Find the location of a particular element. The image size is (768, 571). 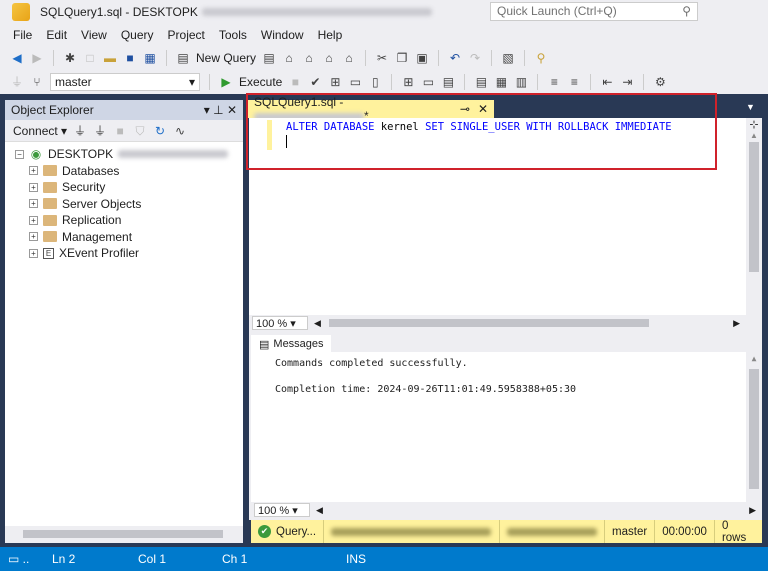

messages-zoom-select: 100 % ▾ is located at coordinates (282, 510).